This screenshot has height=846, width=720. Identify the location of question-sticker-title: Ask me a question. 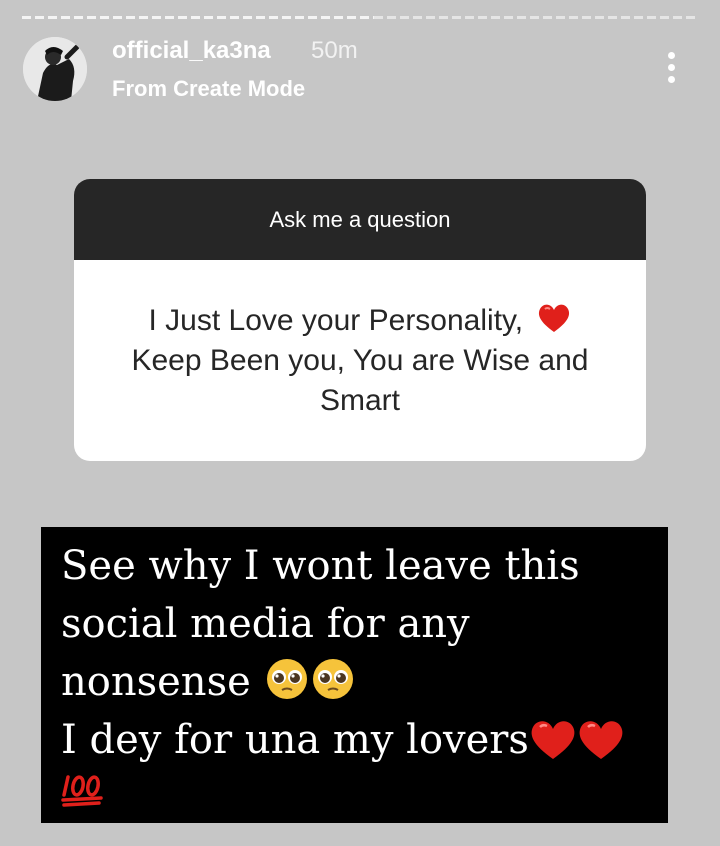
(360, 219).